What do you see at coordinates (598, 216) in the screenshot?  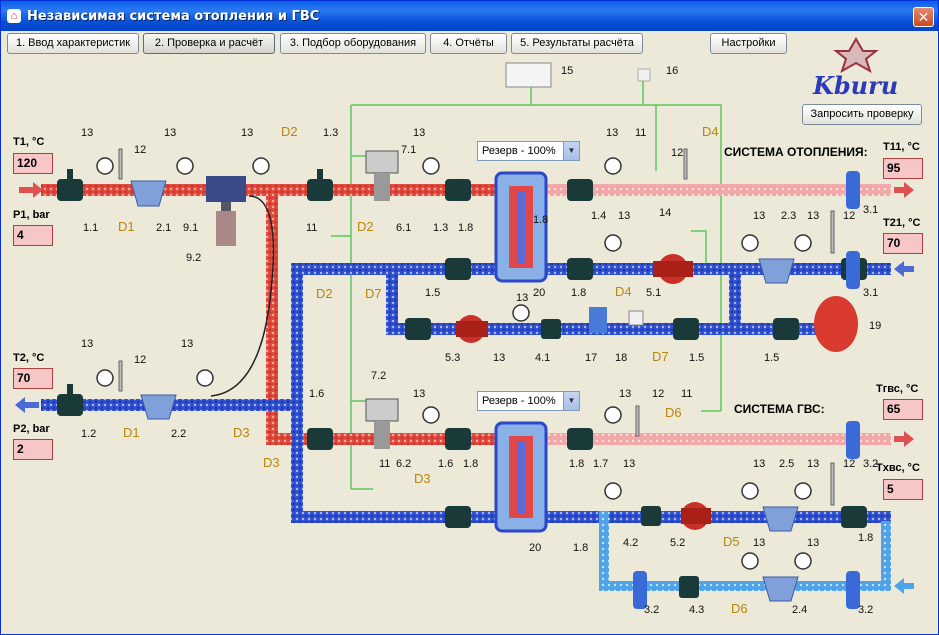 I see `svg-text: 1.4` at bounding box center [598, 216].